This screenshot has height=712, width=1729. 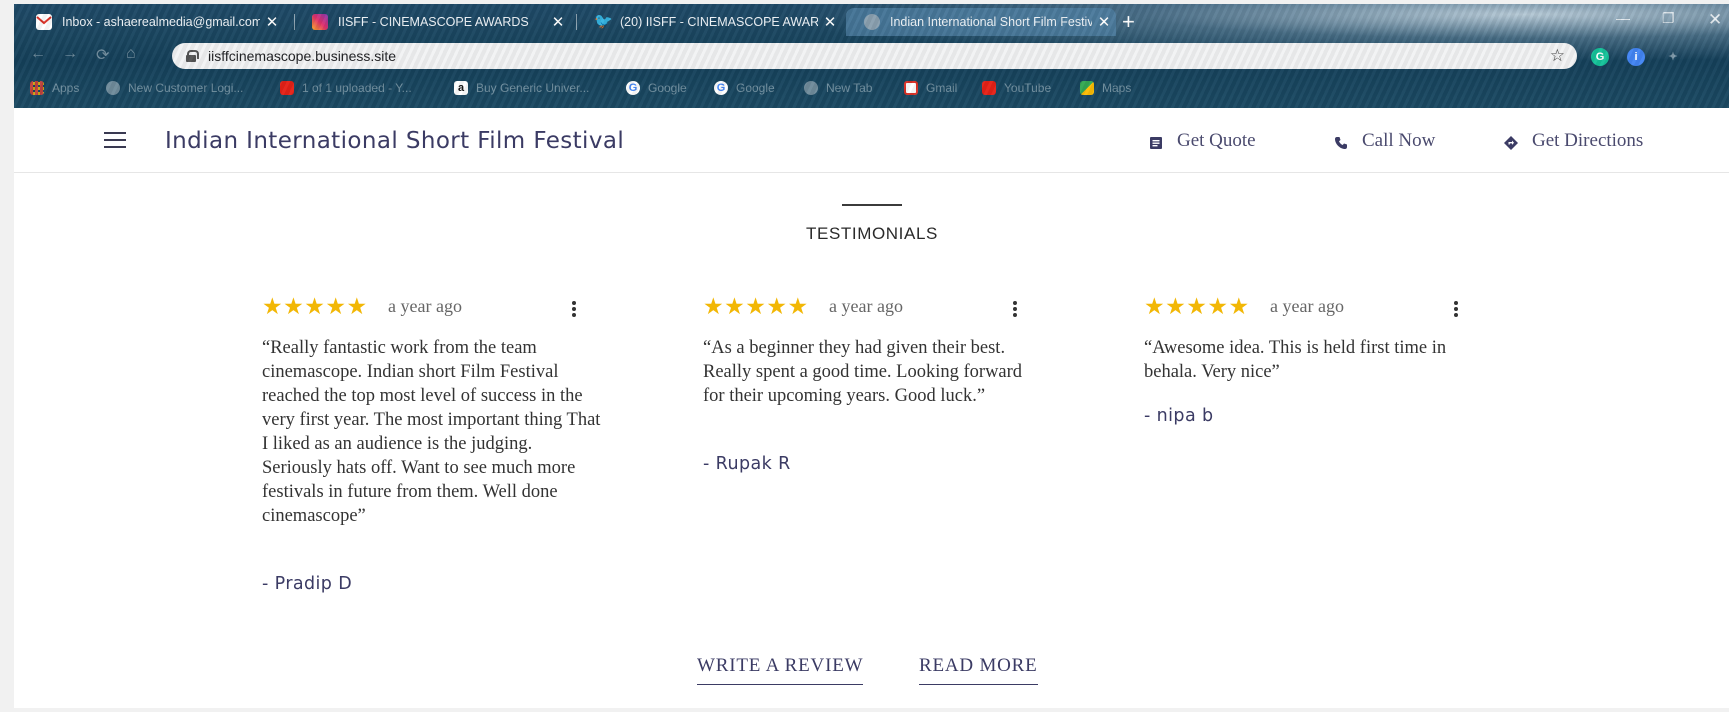 I want to click on minimize-button: —, so click(x=1623, y=18).